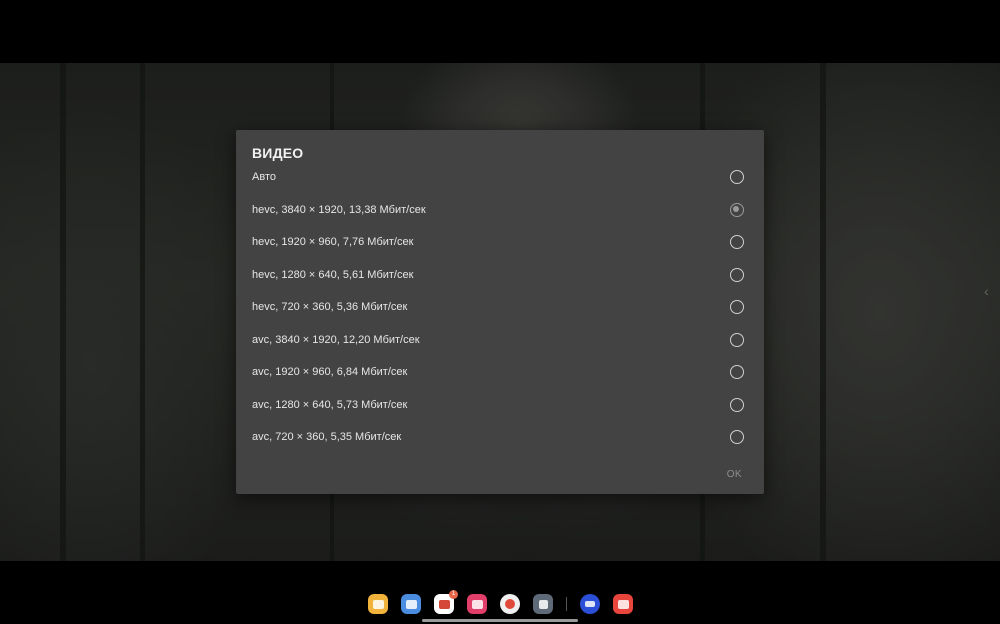  Describe the element at coordinates (737, 209) in the screenshot. I see `radio-button-selected` at that location.